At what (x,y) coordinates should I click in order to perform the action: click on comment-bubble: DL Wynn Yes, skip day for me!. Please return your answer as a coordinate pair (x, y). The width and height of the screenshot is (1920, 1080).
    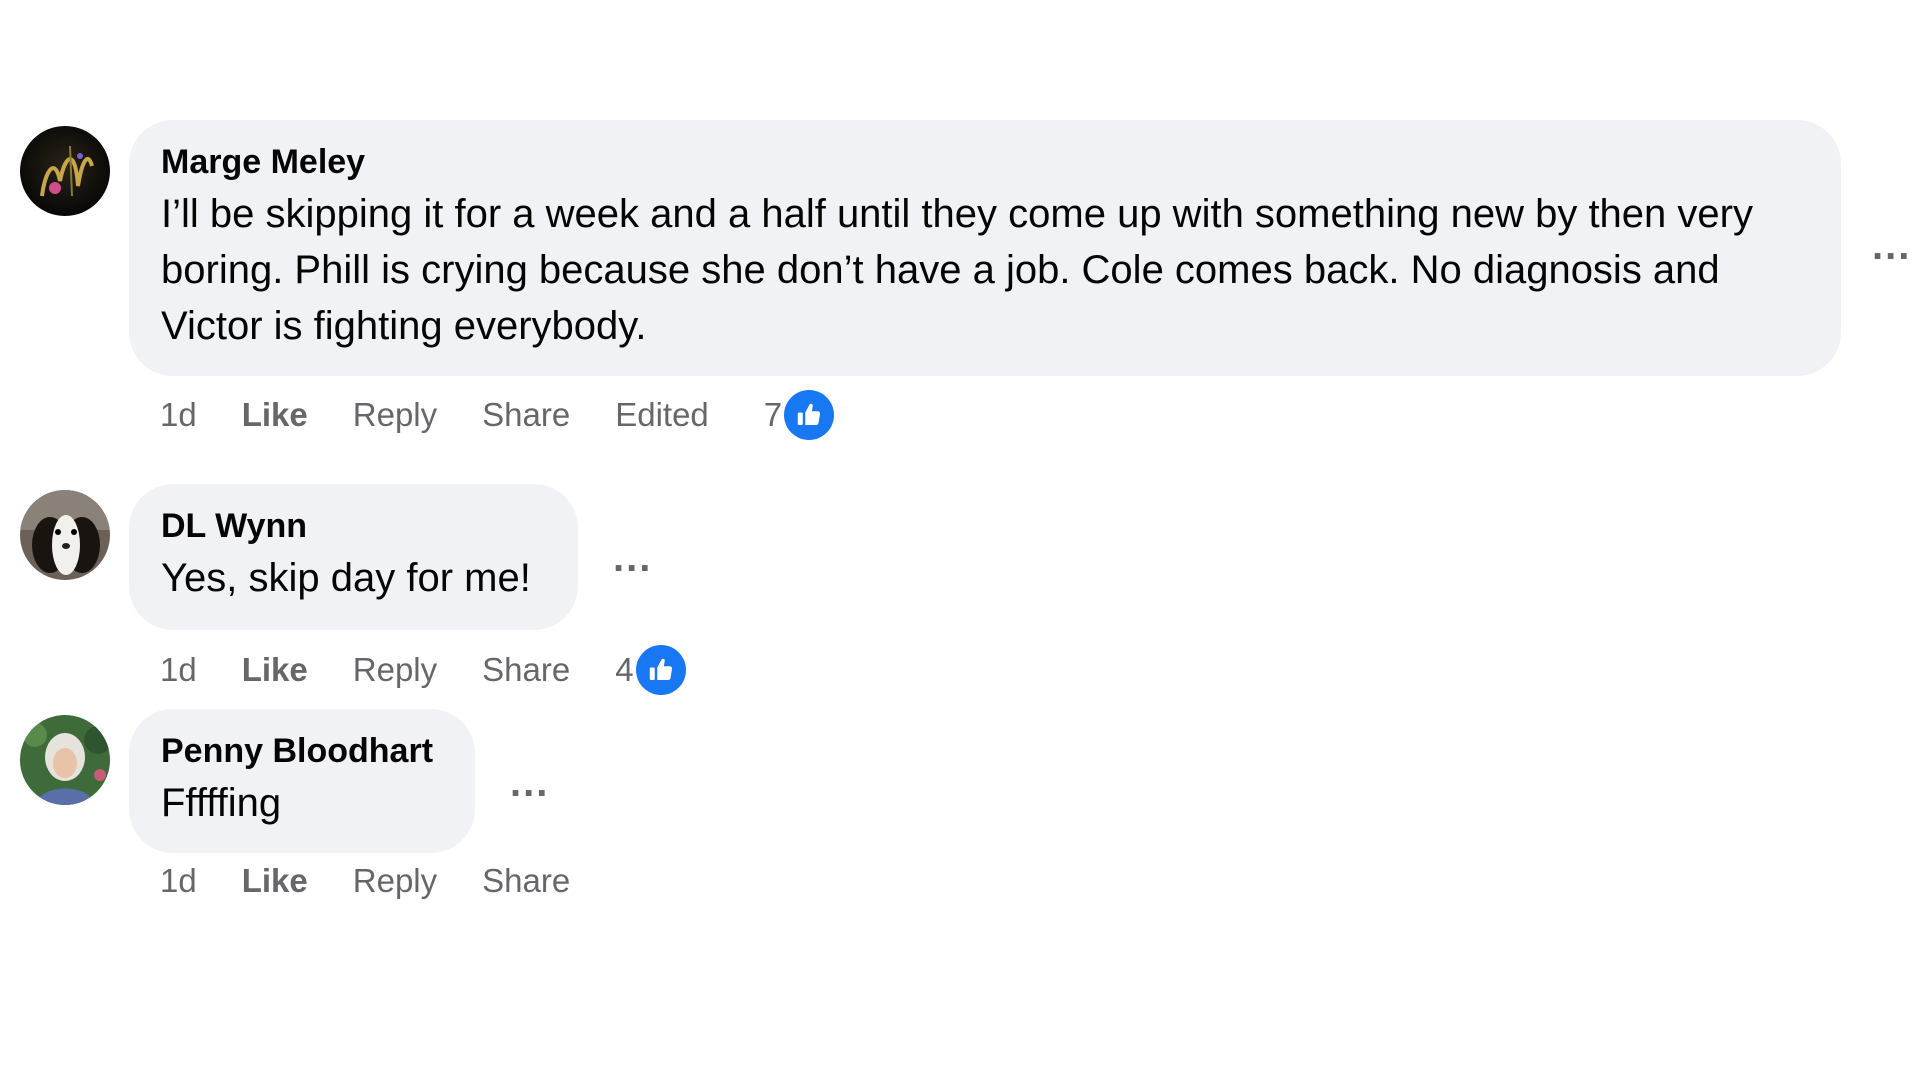
    Looking at the image, I should click on (353, 557).